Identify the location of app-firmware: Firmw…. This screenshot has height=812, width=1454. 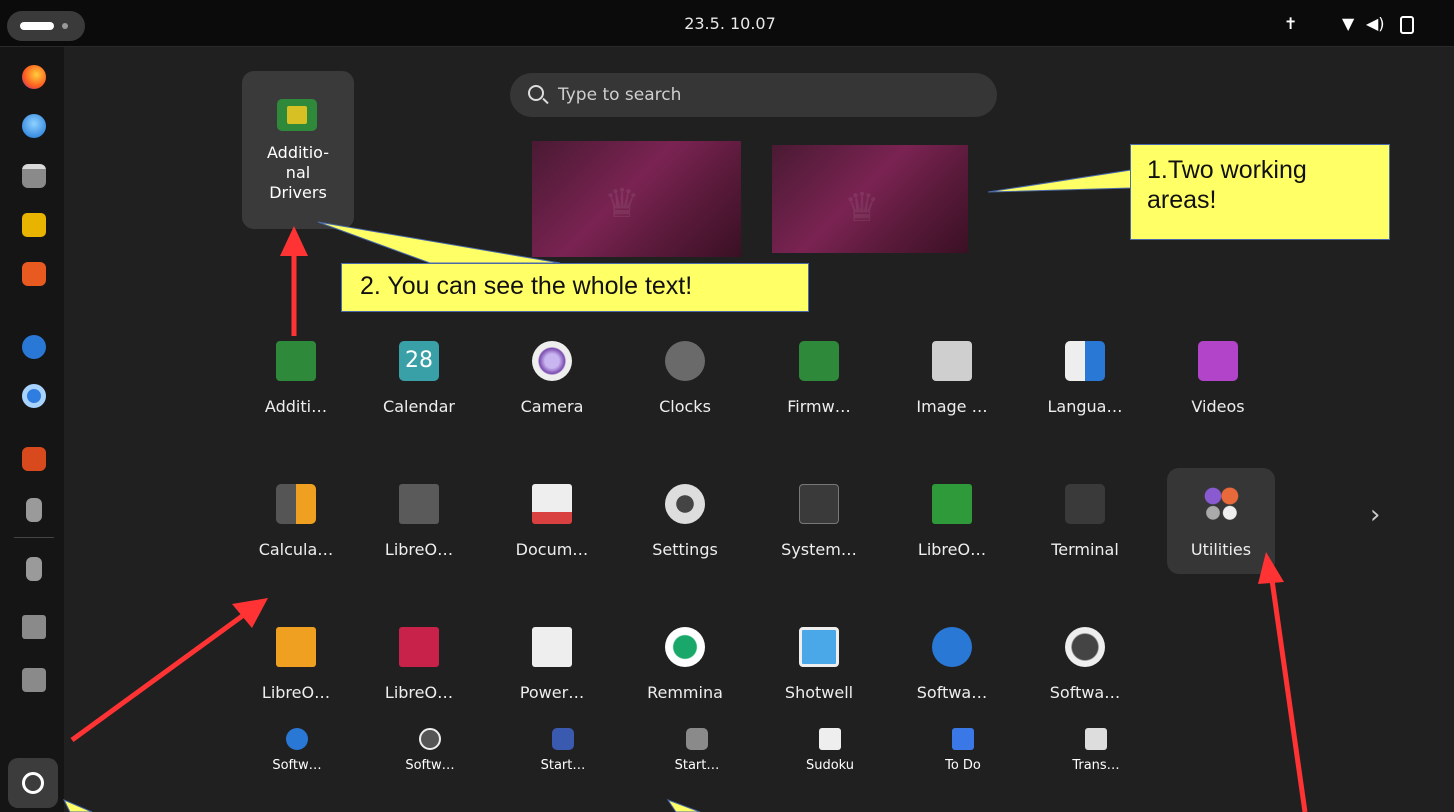
(819, 396).